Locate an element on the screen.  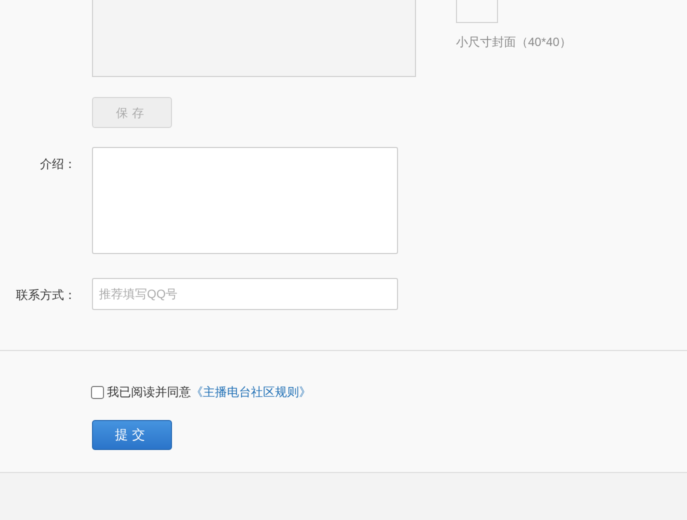
agree-text: 我已阅读并同意 is located at coordinates (149, 392).